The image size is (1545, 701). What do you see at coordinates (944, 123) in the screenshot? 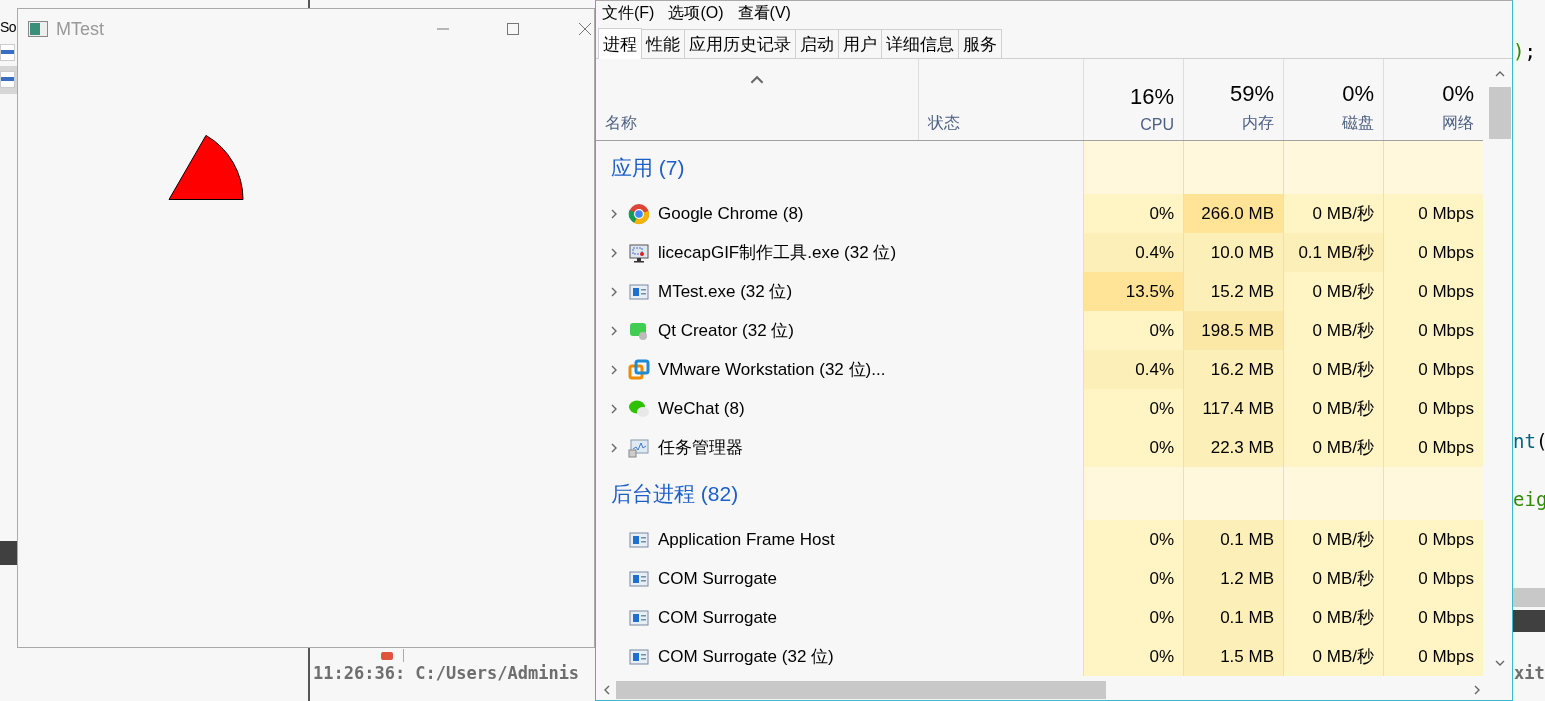
I see `column-header: 状态` at bounding box center [944, 123].